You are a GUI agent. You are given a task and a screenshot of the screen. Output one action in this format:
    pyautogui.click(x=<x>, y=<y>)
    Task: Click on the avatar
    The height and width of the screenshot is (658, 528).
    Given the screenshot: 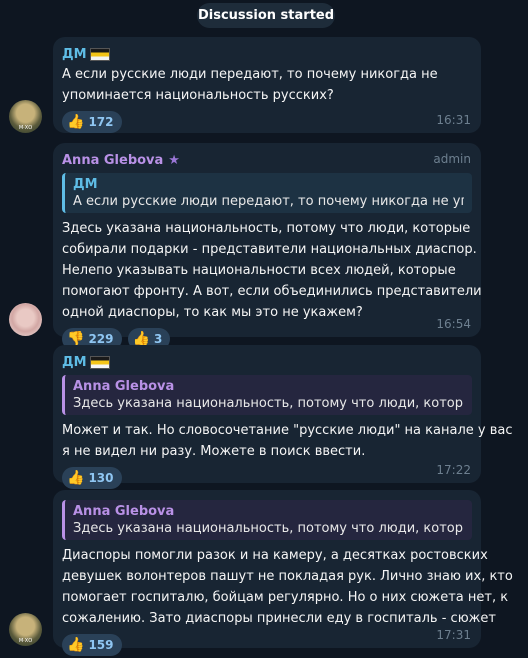 What is the action you would take?
    pyautogui.click(x=25, y=319)
    